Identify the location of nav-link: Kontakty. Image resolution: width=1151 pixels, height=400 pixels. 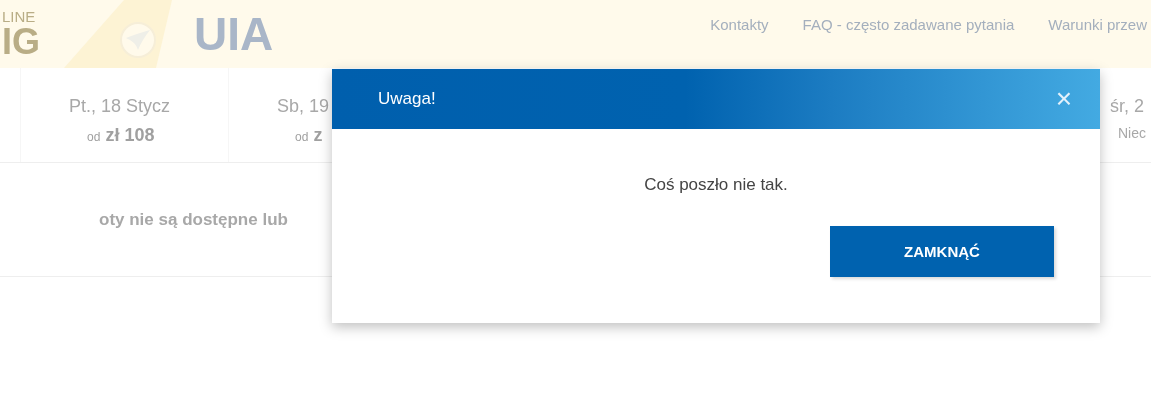
(739, 24).